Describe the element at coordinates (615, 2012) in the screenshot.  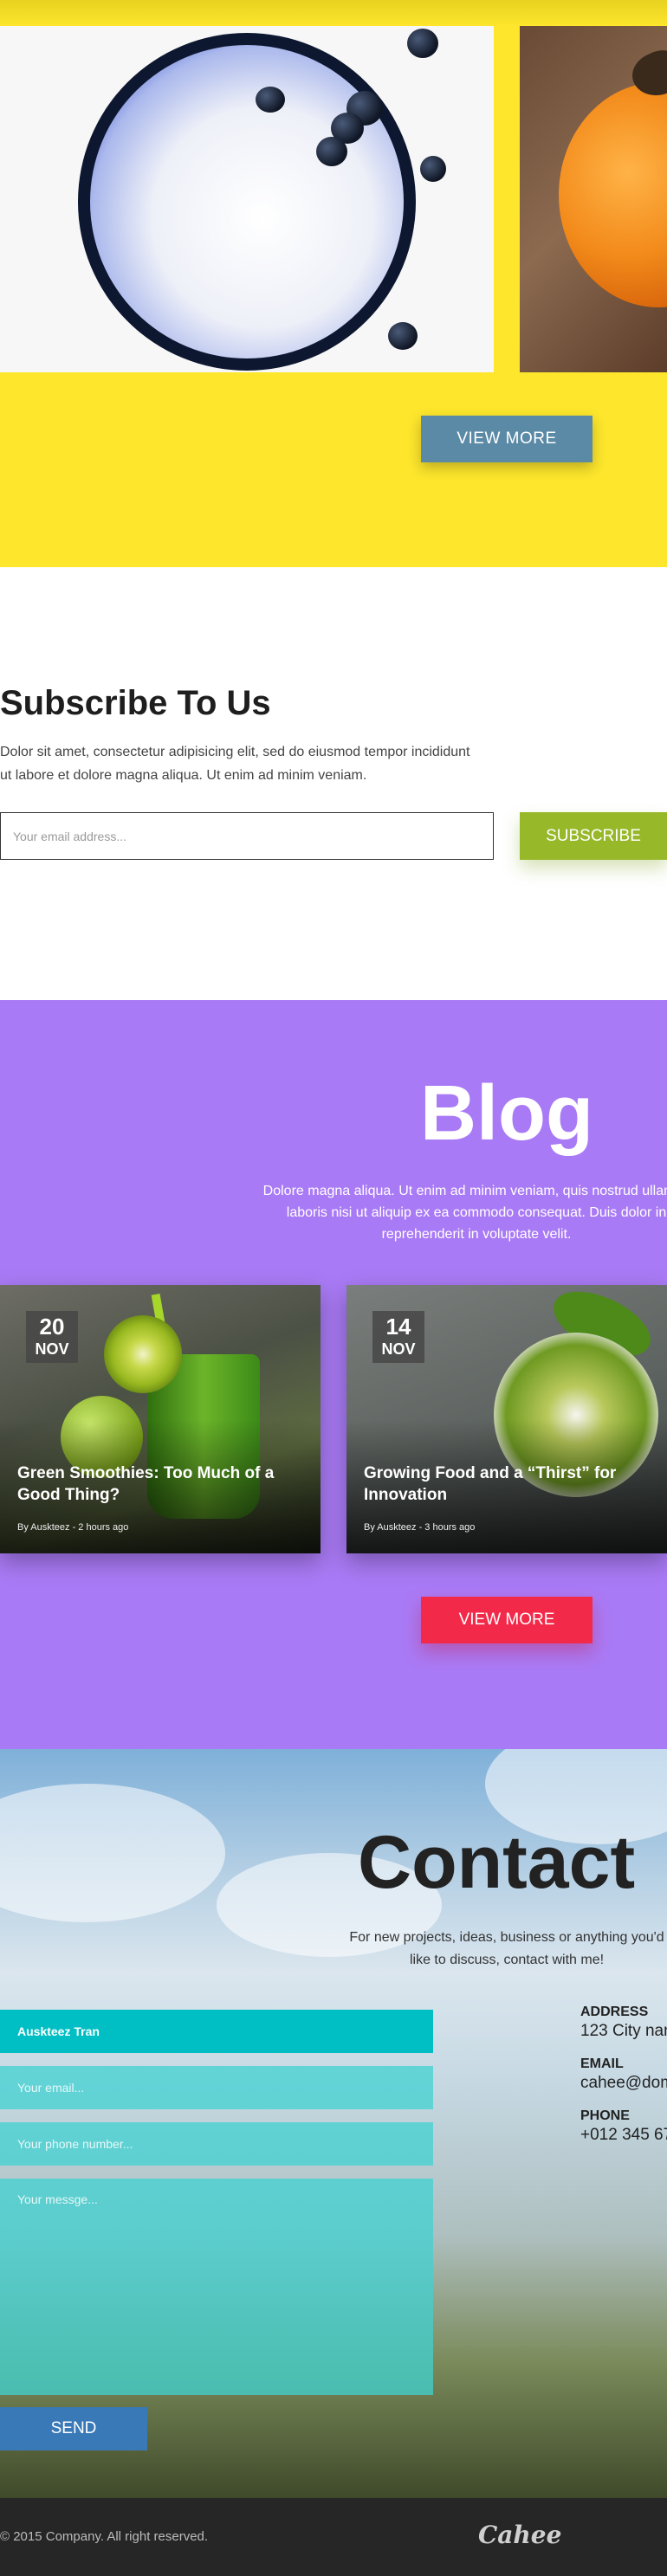
I see `address-label: ADDRESS` at that location.